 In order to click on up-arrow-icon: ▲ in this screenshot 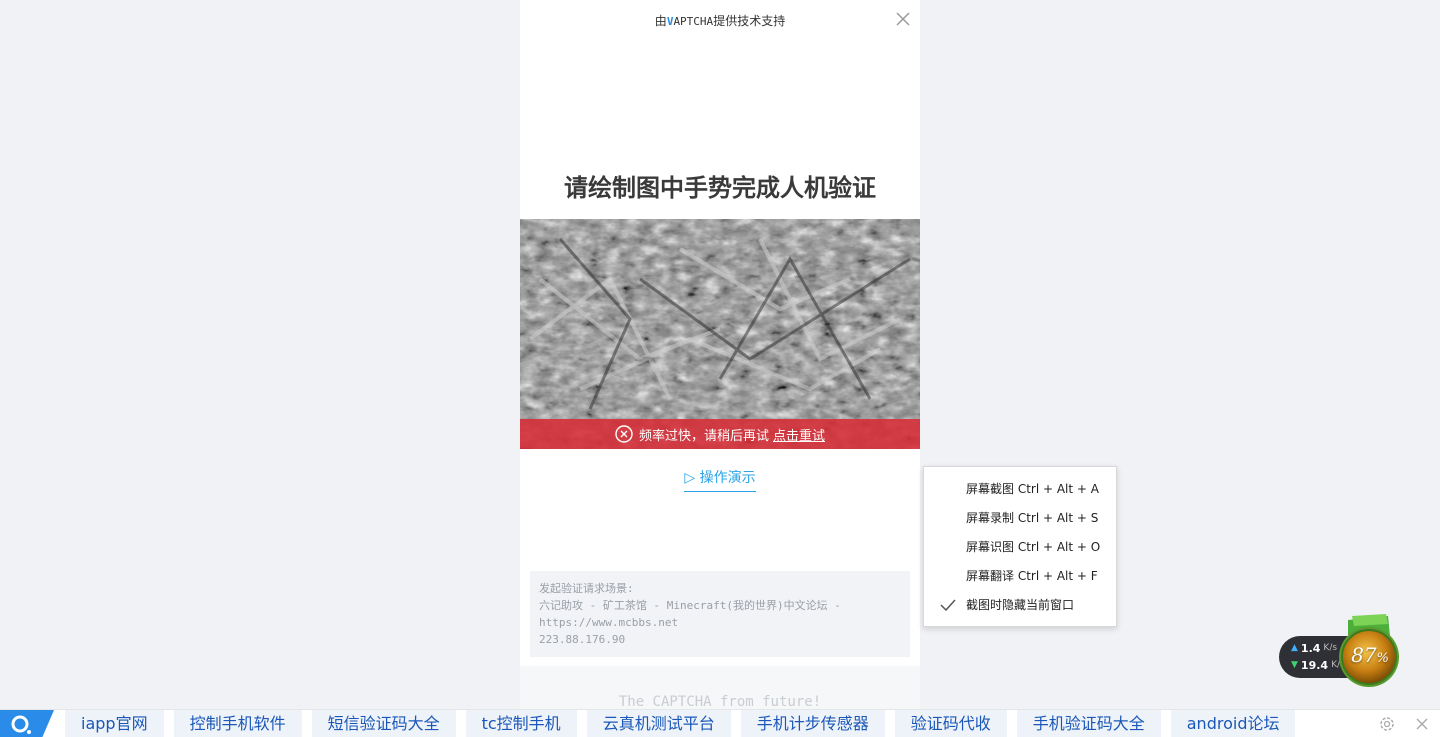, I will do `click(1294, 648)`.